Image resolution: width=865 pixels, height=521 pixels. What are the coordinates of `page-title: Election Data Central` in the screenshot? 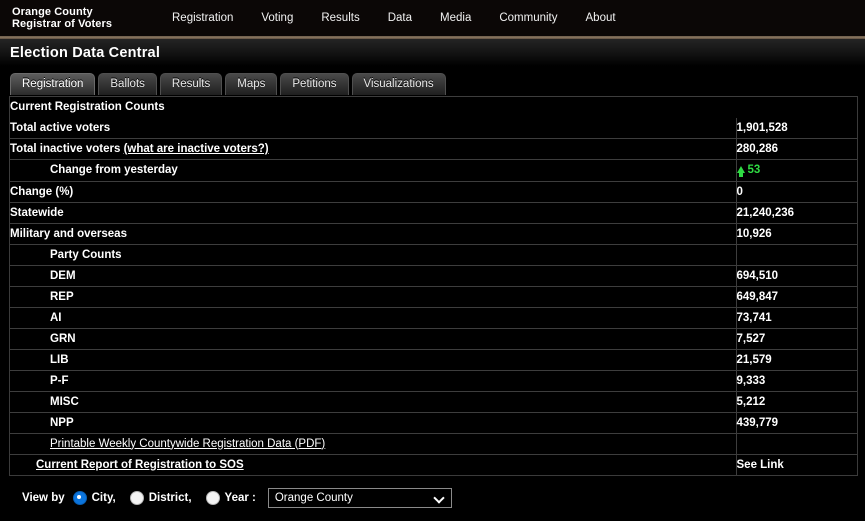 It's located at (85, 52).